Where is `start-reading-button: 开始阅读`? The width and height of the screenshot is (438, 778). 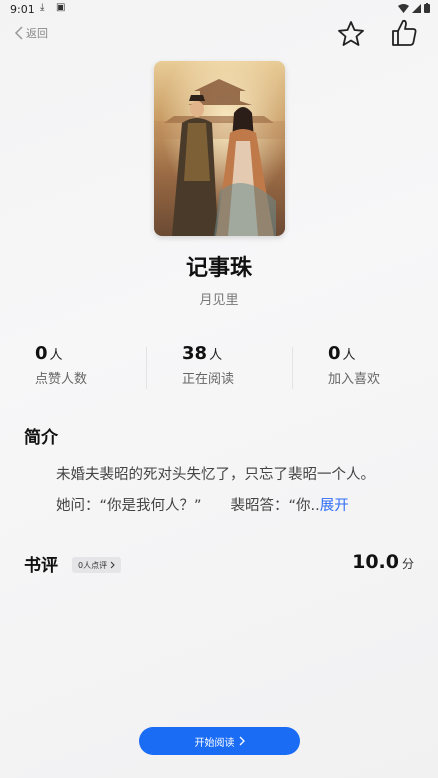
start-reading-button: 开始阅读 is located at coordinates (219, 741).